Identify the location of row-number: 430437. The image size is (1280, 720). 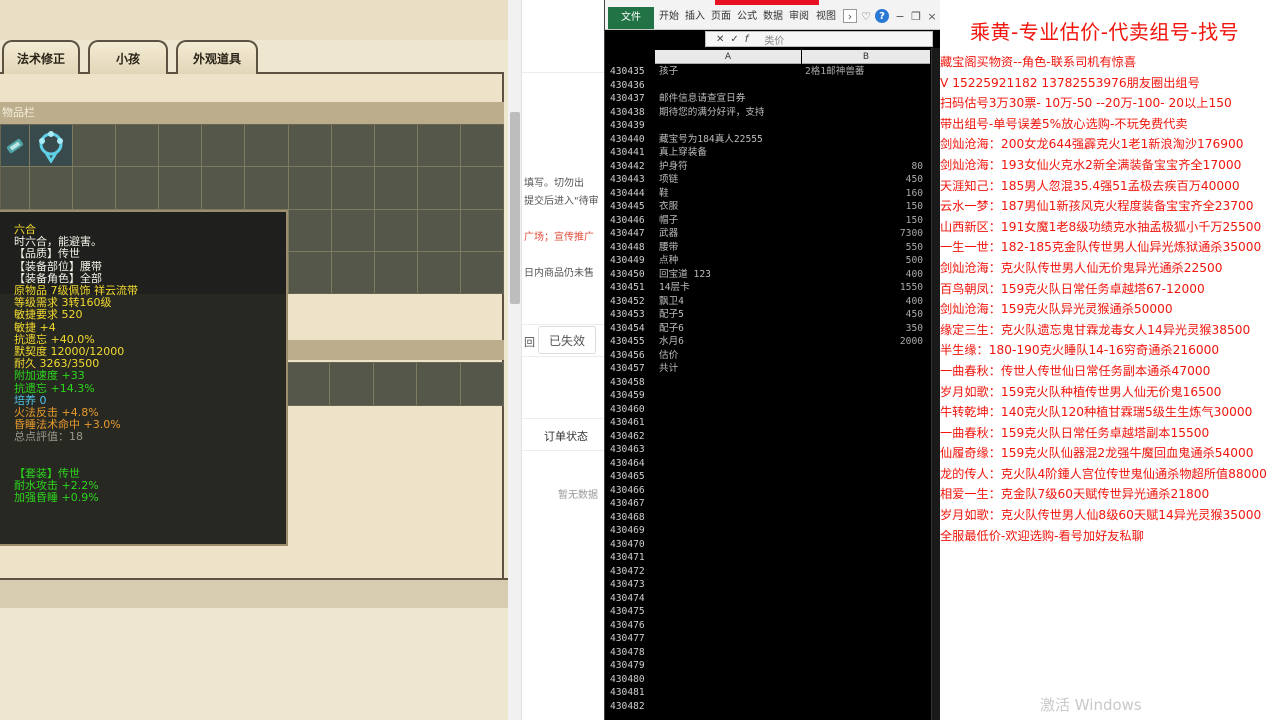
(627, 99).